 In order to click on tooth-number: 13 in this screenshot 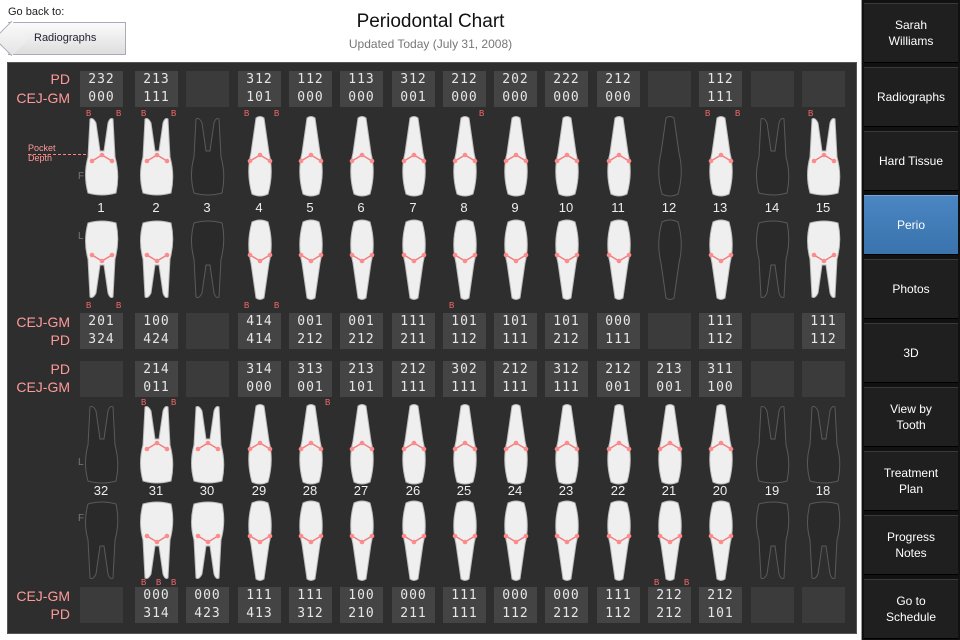, I will do `click(720, 207)`.